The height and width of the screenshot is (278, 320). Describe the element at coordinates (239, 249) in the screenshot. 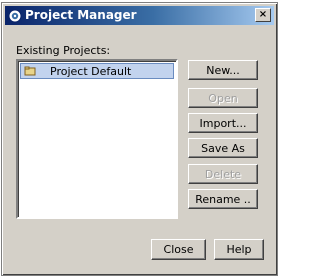

I see `help-button: Help` at that location.